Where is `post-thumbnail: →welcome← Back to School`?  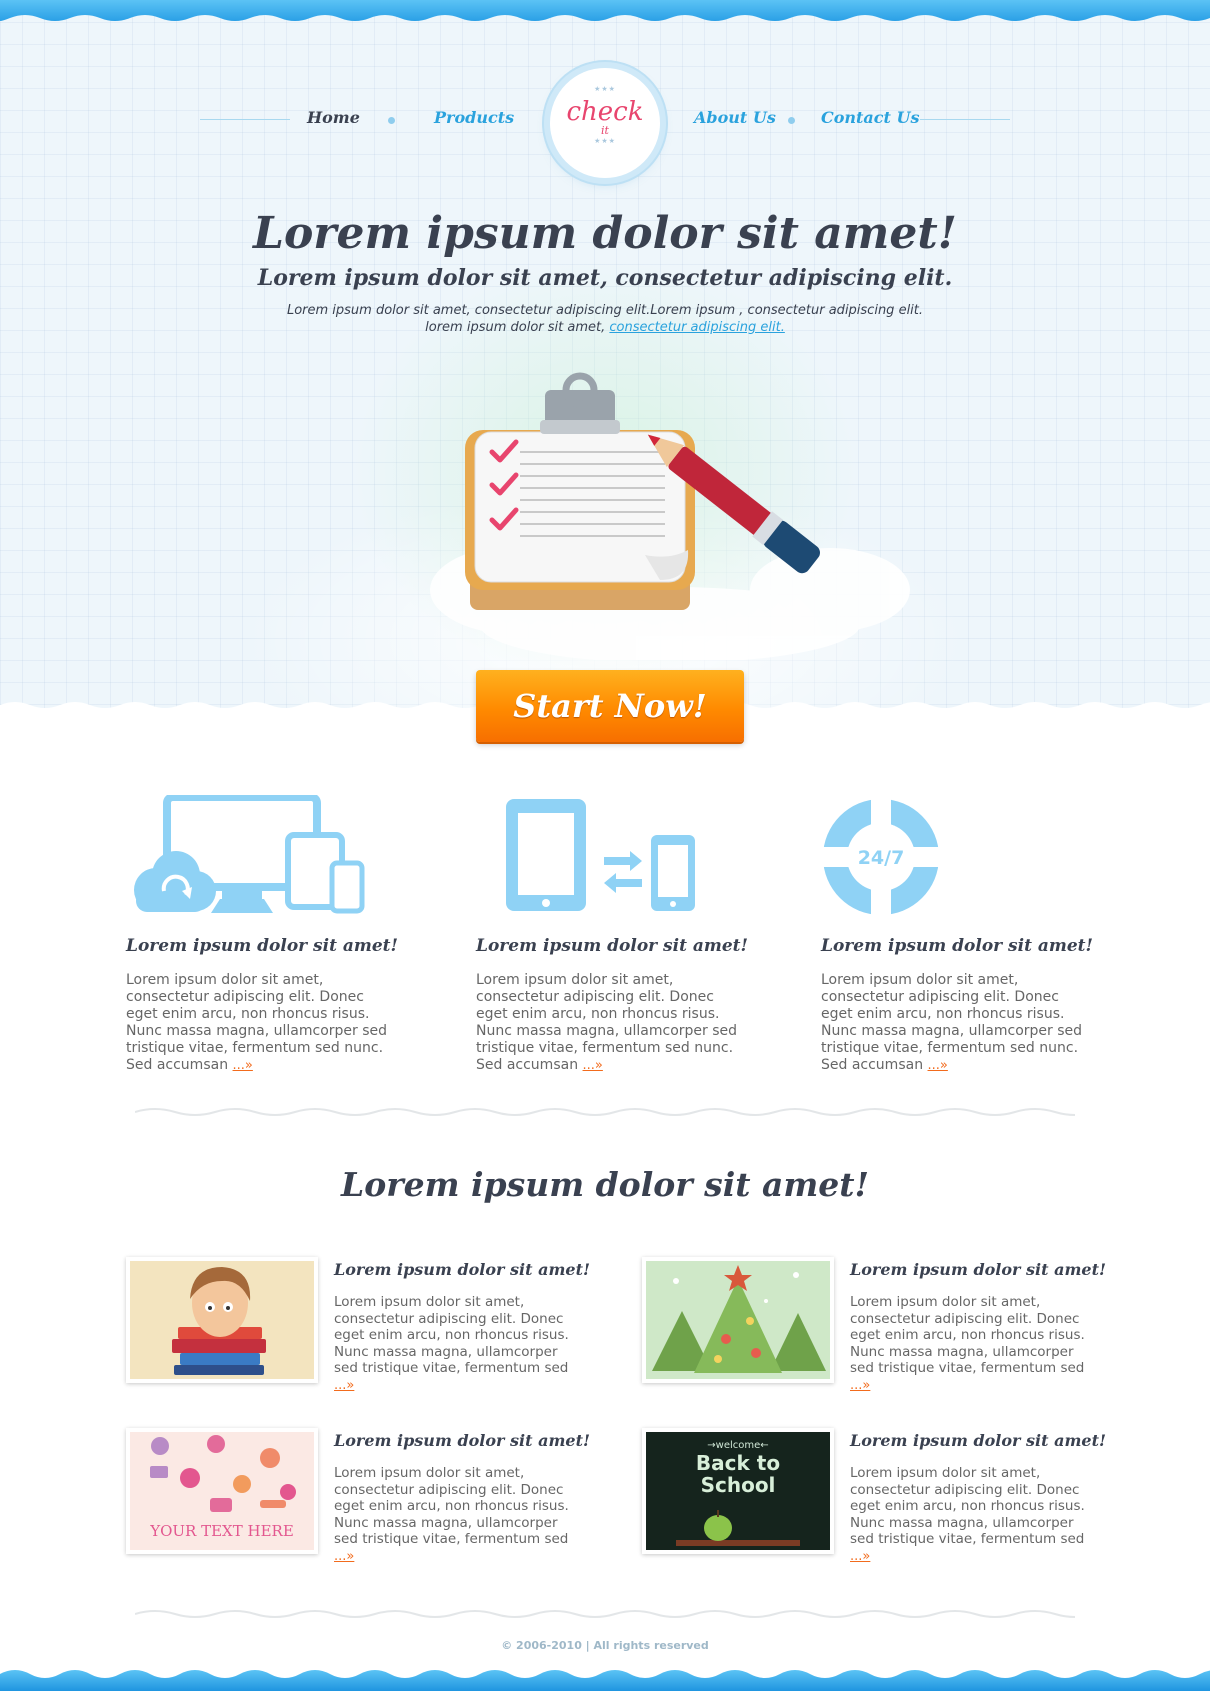
post-thumbnail: →welcome← Back to School is located at coordinates (738, 1491).